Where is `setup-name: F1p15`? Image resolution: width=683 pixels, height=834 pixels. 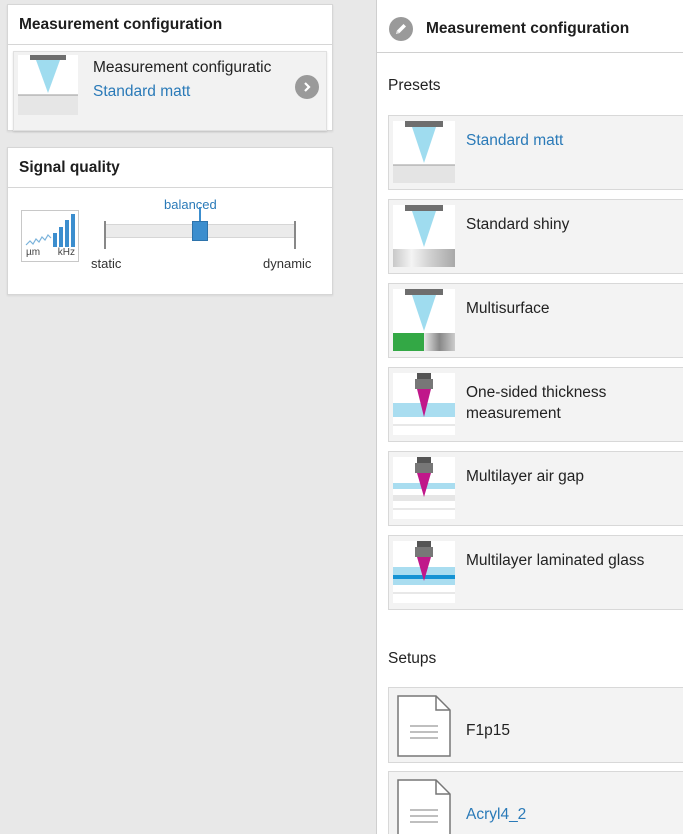
setup-name: F1p15 is located at coordinates (488, 730).